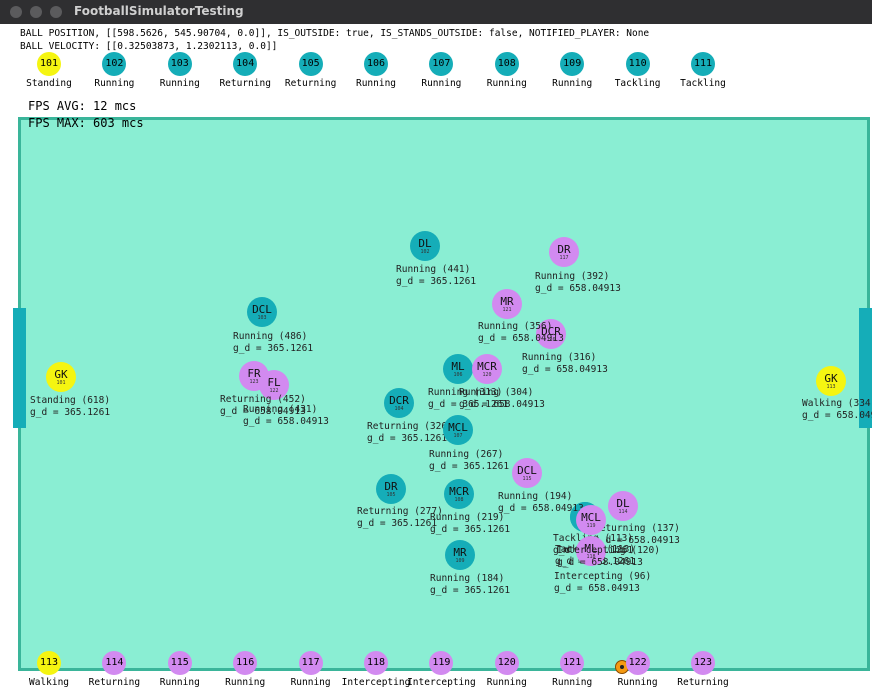 Image resolution: width=872 pixels, height=700 pixels. I want to click on player-state-label: Running (316), so click(559, 357).